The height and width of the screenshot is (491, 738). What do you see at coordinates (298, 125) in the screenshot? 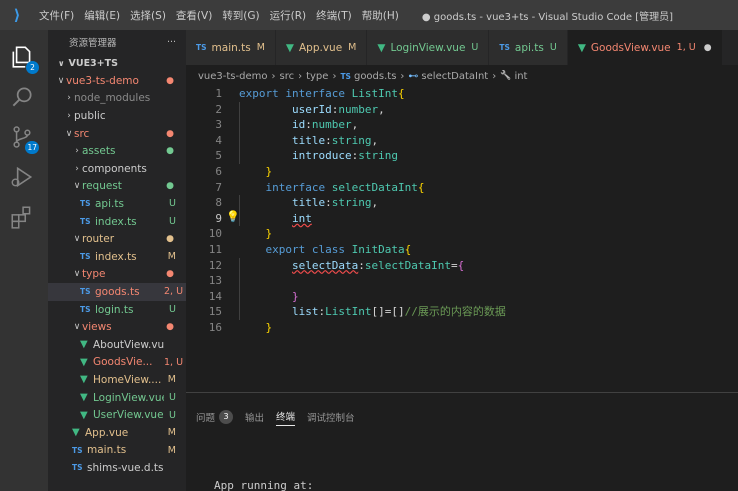
I see `code-line: id:number,` at bounding box center [298, 125].